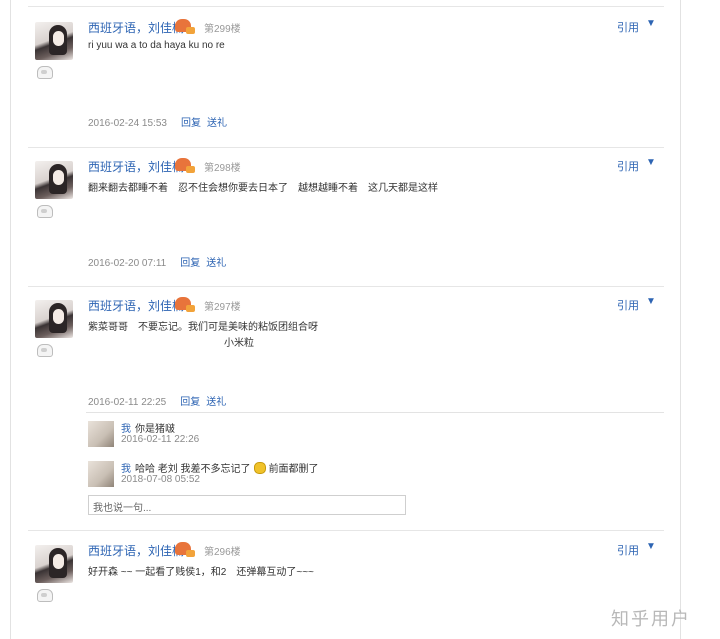 The width and height of the screenshot is (720, 639). Describe the element at coordinates (227, 468) in the screenshot. I see `reply-text: 哈哈 老刘 我差不多忘记了 前面都删了` at that location.